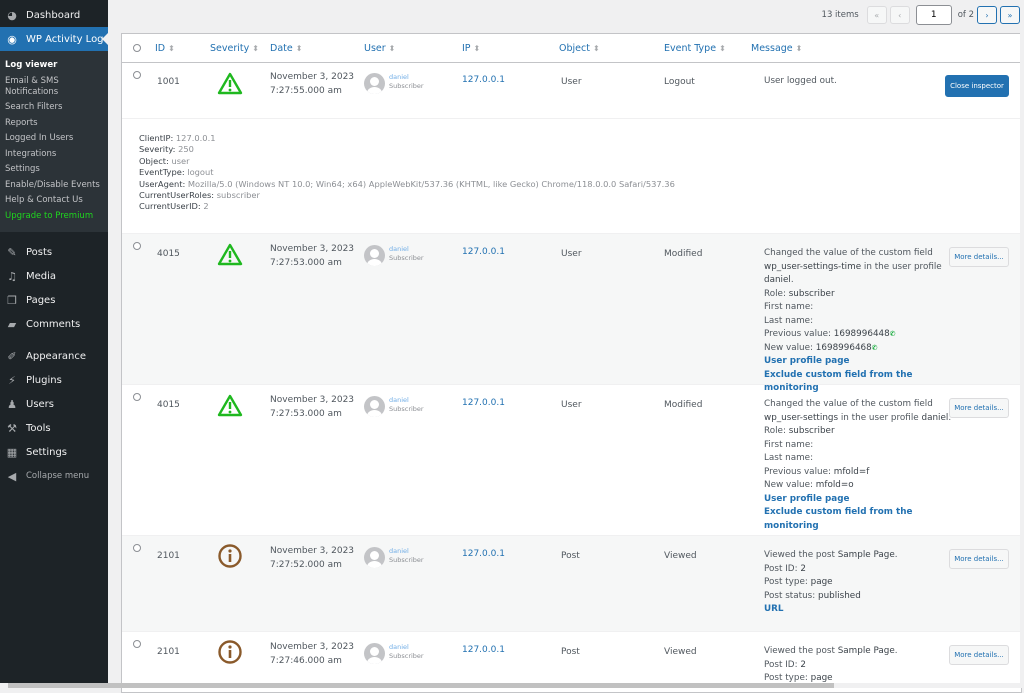 Image resolution: width=1024 pixels, height=693 pixels. Describe the element at coordinates (312, 84) in the screenshot. I see `event-date: November 3, 2023 7:27:55.000 am` at that location.